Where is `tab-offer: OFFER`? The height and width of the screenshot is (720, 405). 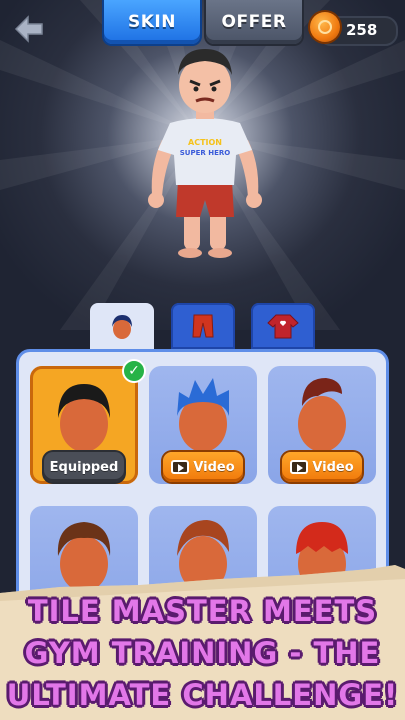
tab-offer: OFFER is located at coordinates (254, 22).